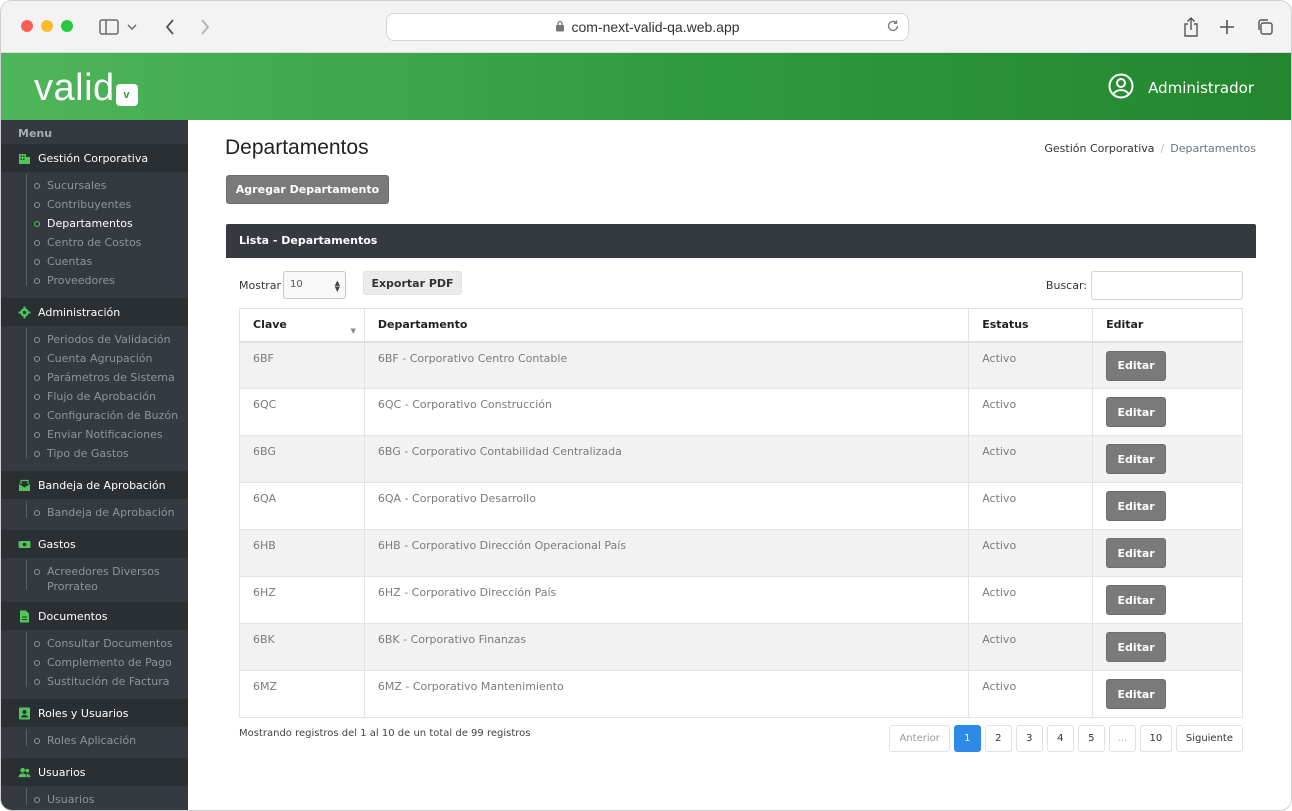  I want to click on sidebar-section-usuarios: Usuarios, so click(94, 772).